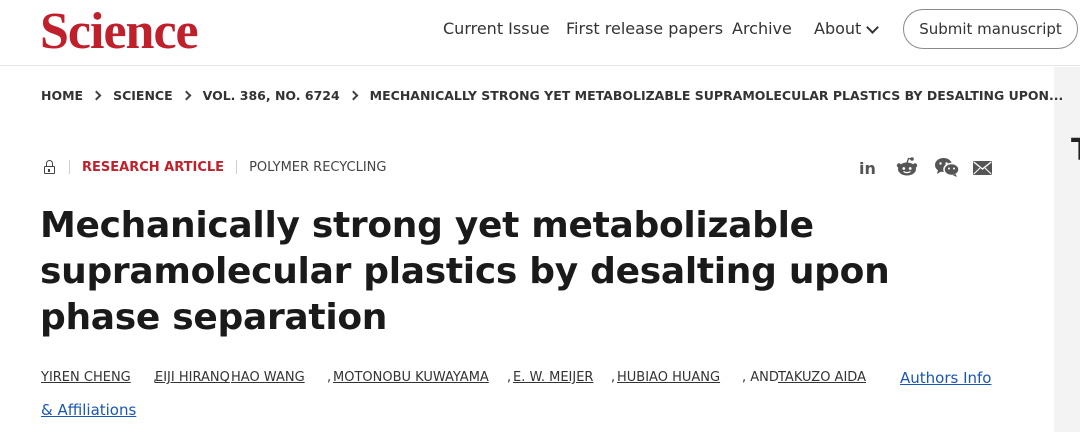 The image size is (1080, 432). What do you see at coordinates (822, 377) in the screenshot?
I see `author-link: TAKUZO AIDA` at bounding box center [822, 377].